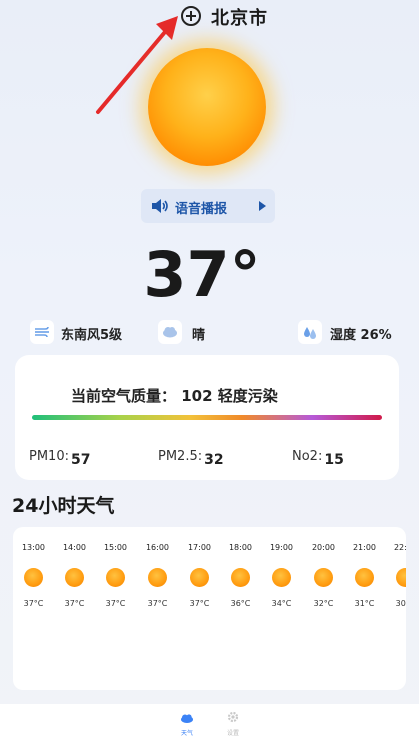 This screenshot has width=419, height=736. I want to click on voice-broadcast-button: 语音播报, so click(208, 206).